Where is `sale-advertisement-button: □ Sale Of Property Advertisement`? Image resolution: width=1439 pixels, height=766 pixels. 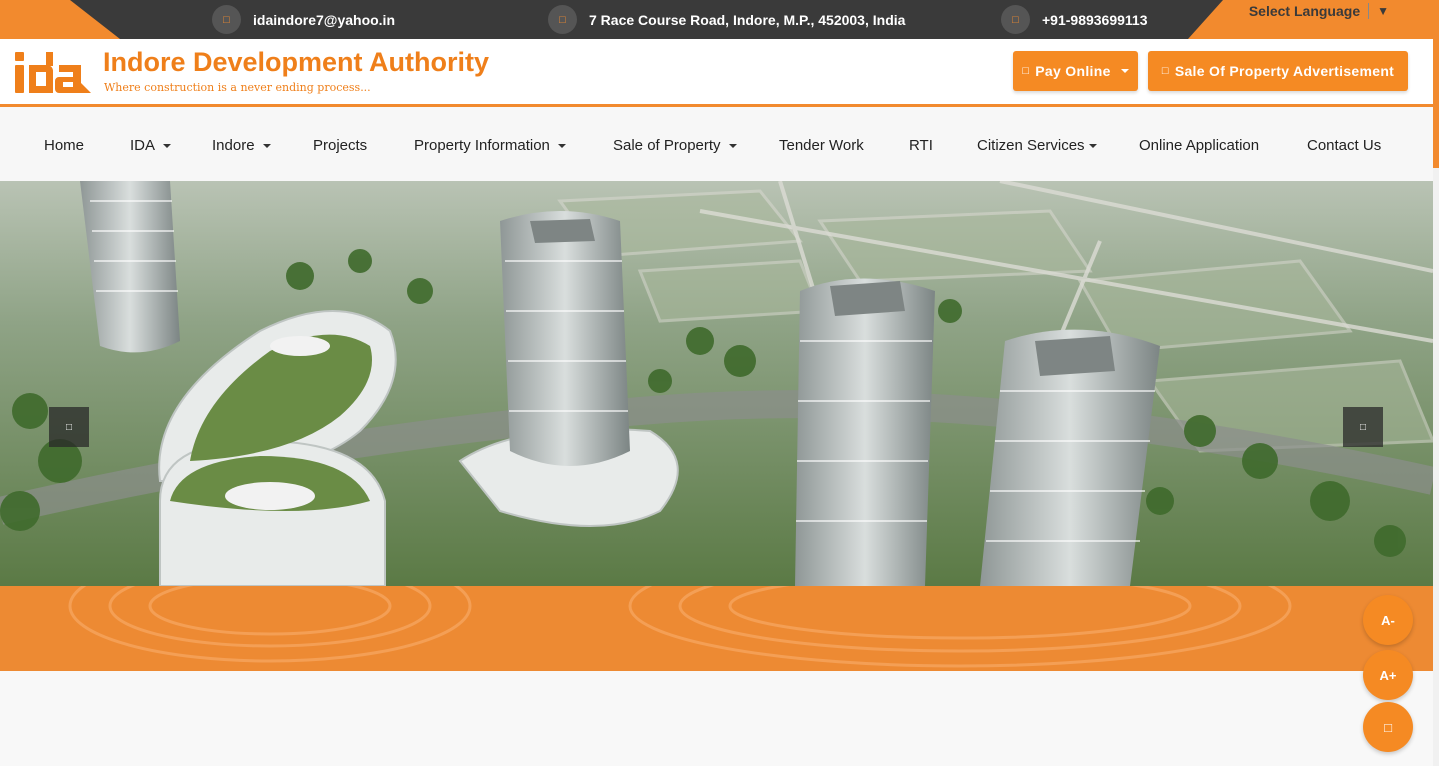
sale-advertisement-button: □ Sale Of Property Advertisement is located at coordinates (1278, 71).